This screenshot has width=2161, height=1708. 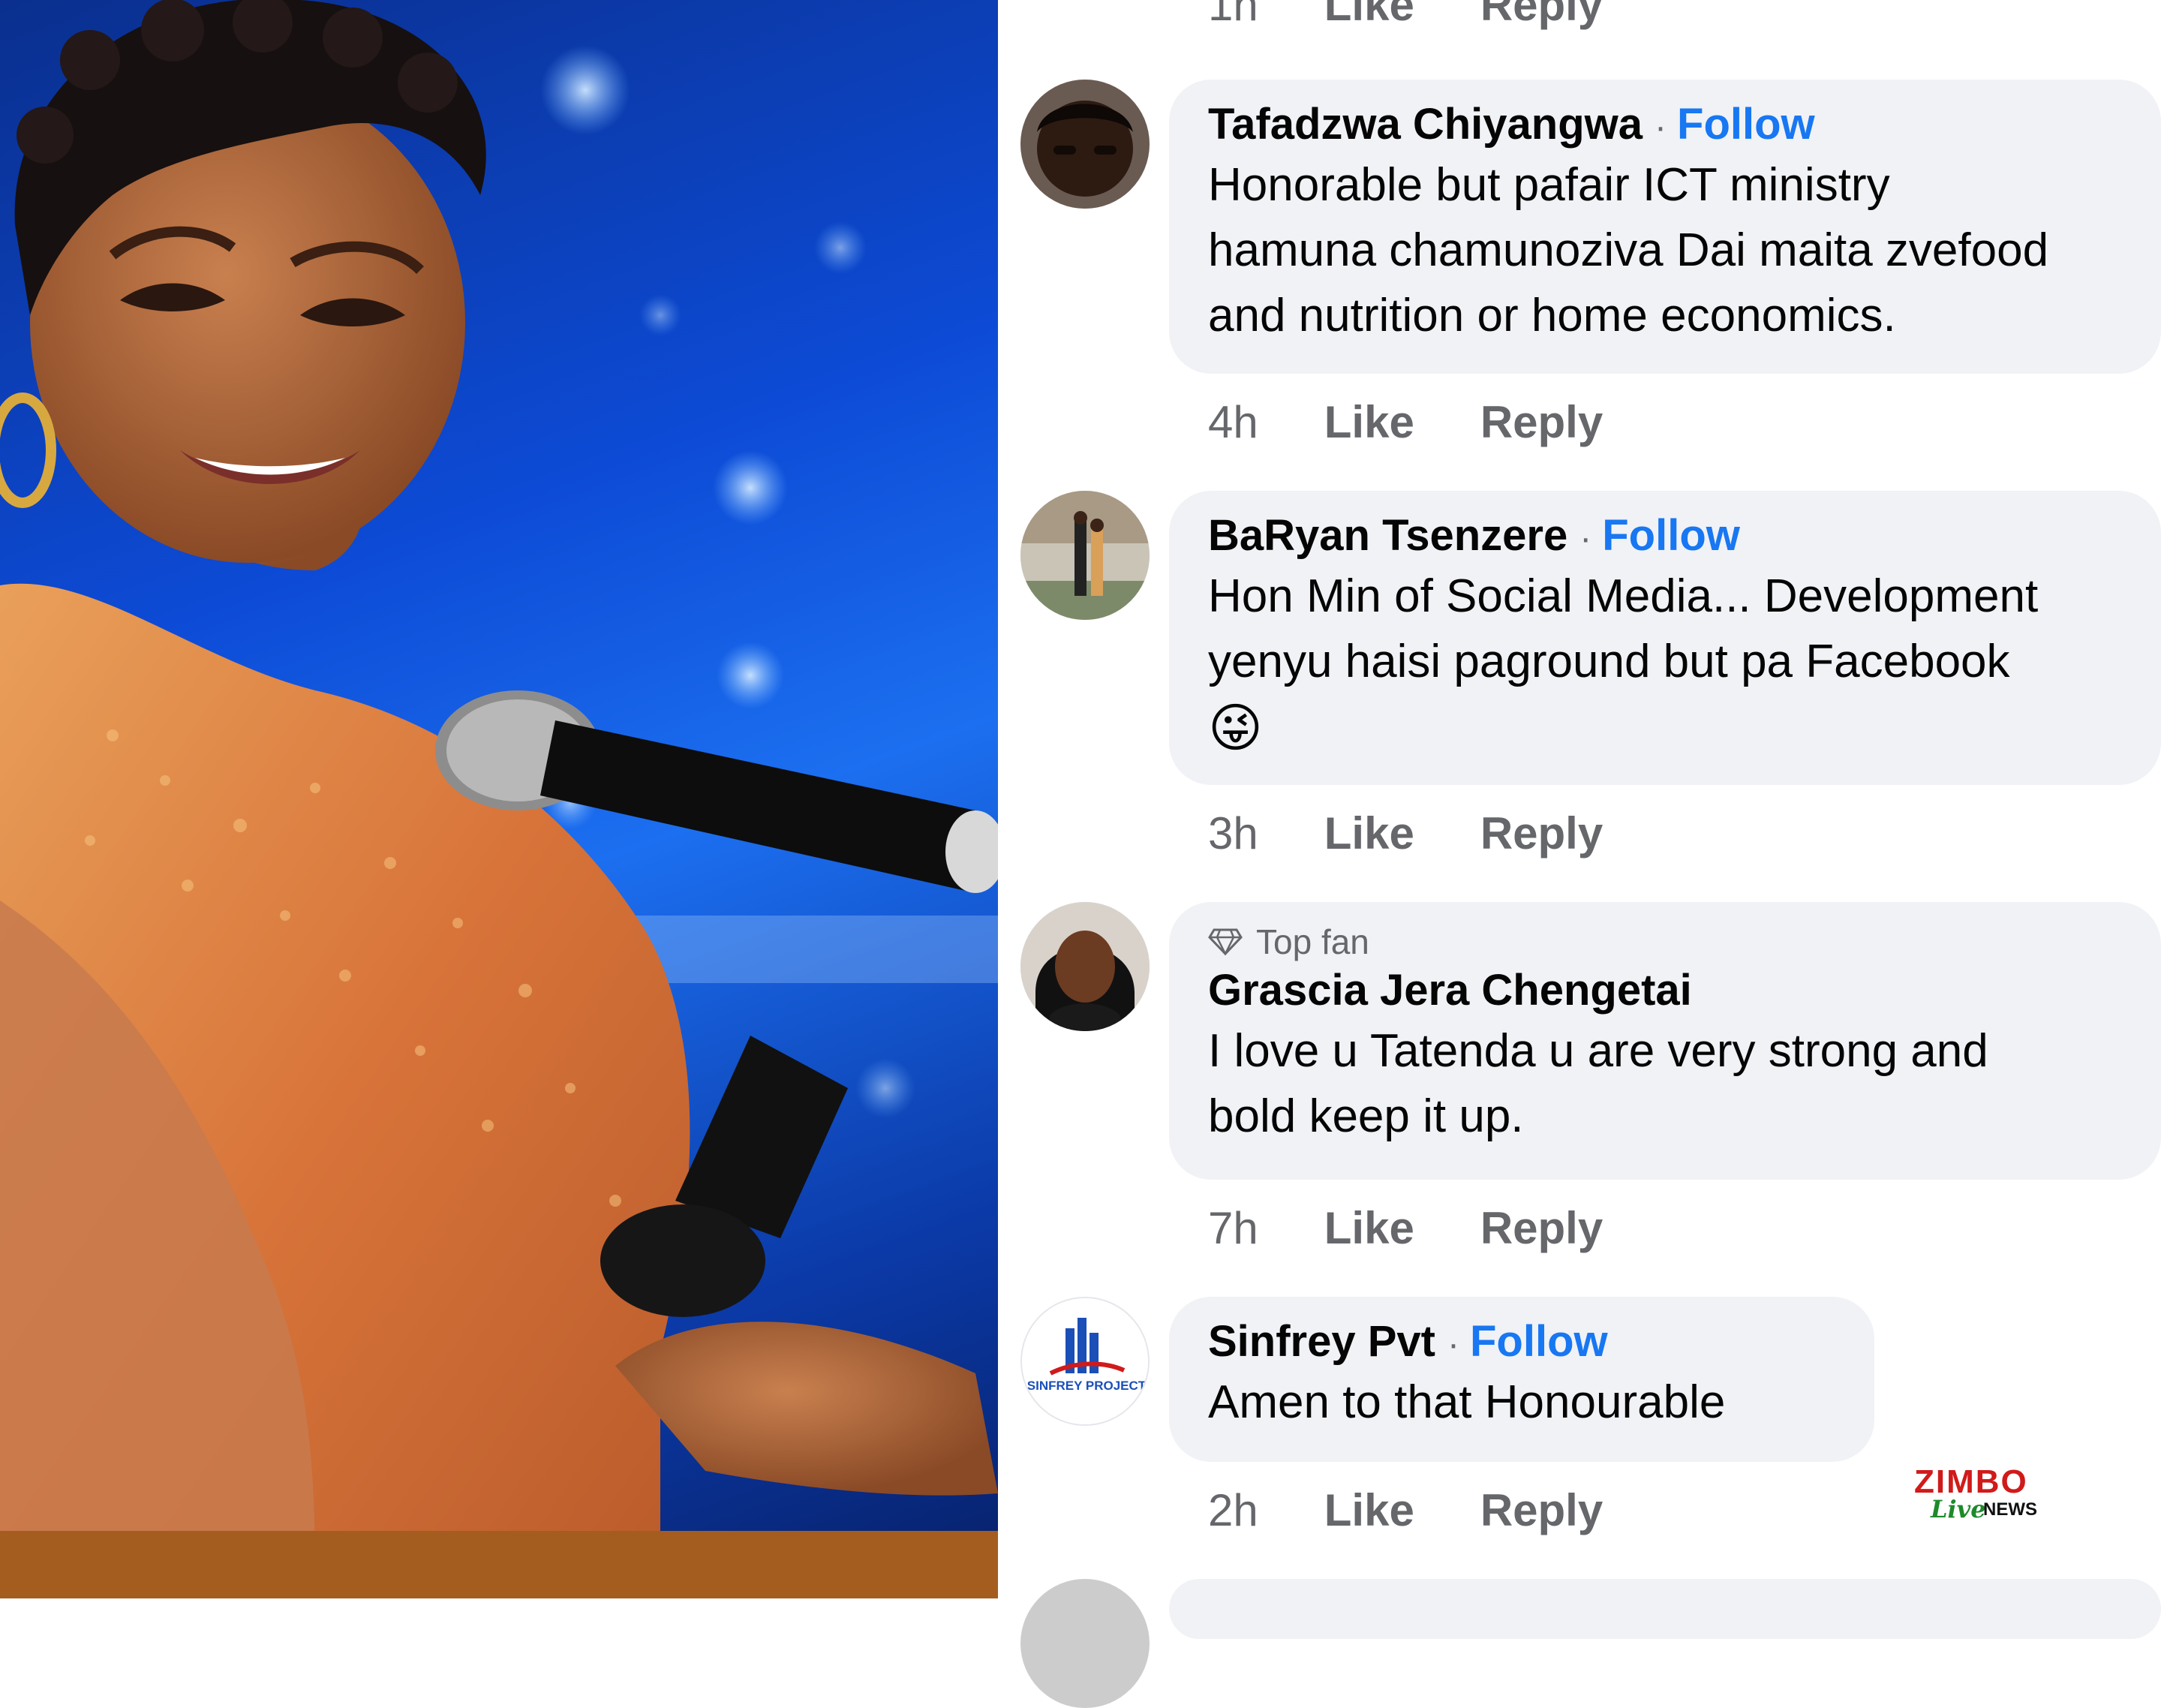 What do you see at coordinates (1233, 422) in the screenshot?
I see `comment-time: 4h` at bounding box center [1233, 422].